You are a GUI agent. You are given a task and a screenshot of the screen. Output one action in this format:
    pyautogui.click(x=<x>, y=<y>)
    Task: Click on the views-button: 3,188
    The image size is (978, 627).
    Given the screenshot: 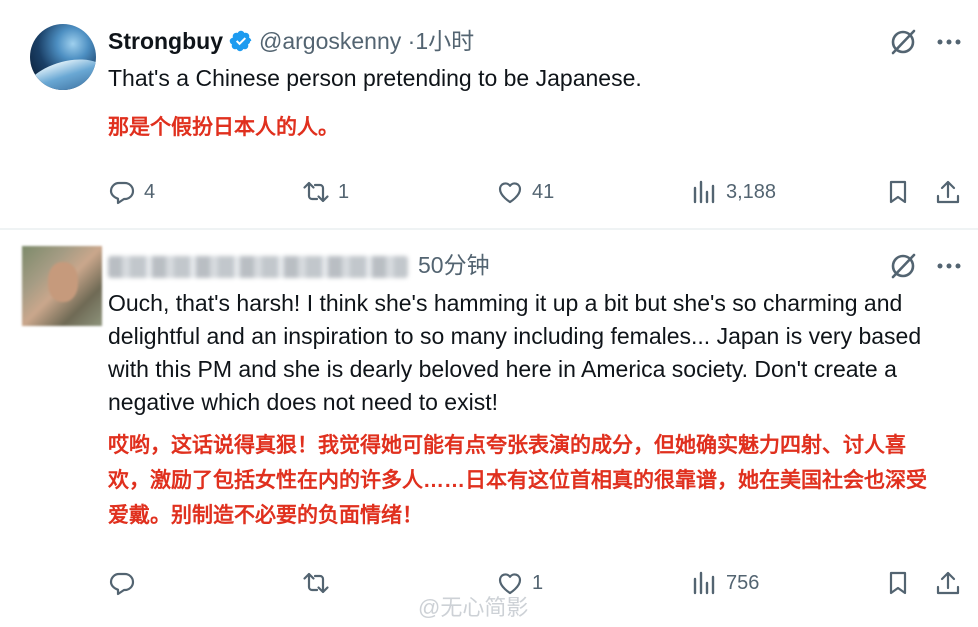 What is the action you would take?
    pyautogui.click(x=733, y=192)
    